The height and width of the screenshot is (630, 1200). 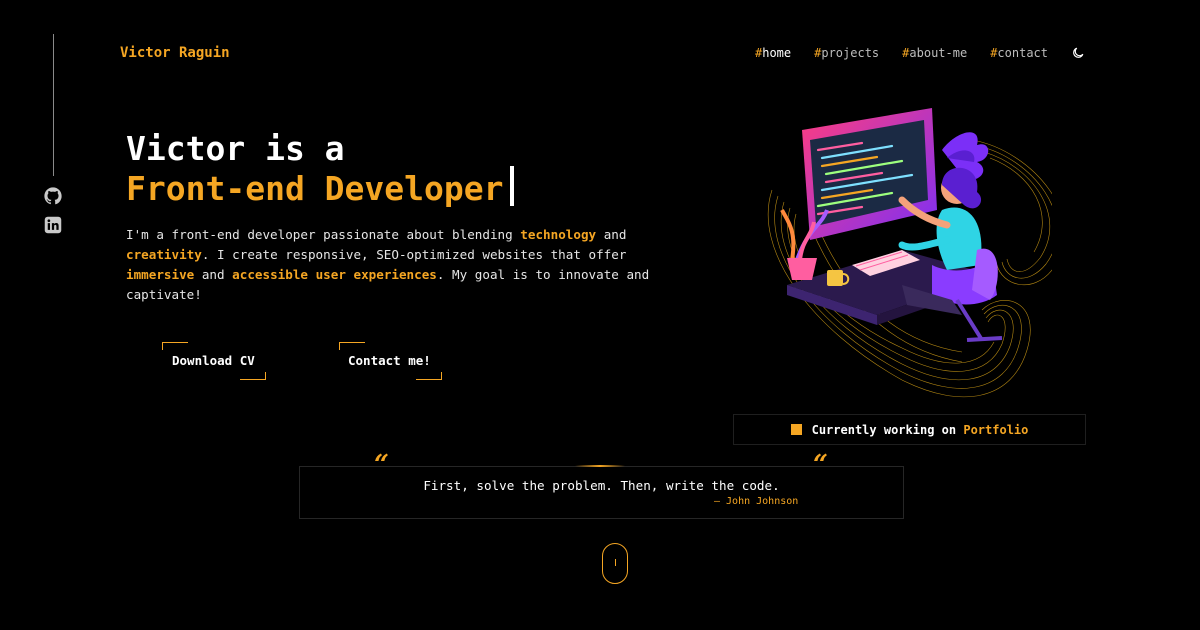 I want to click on status-project: Portfolio, so click(x=996, y=429).